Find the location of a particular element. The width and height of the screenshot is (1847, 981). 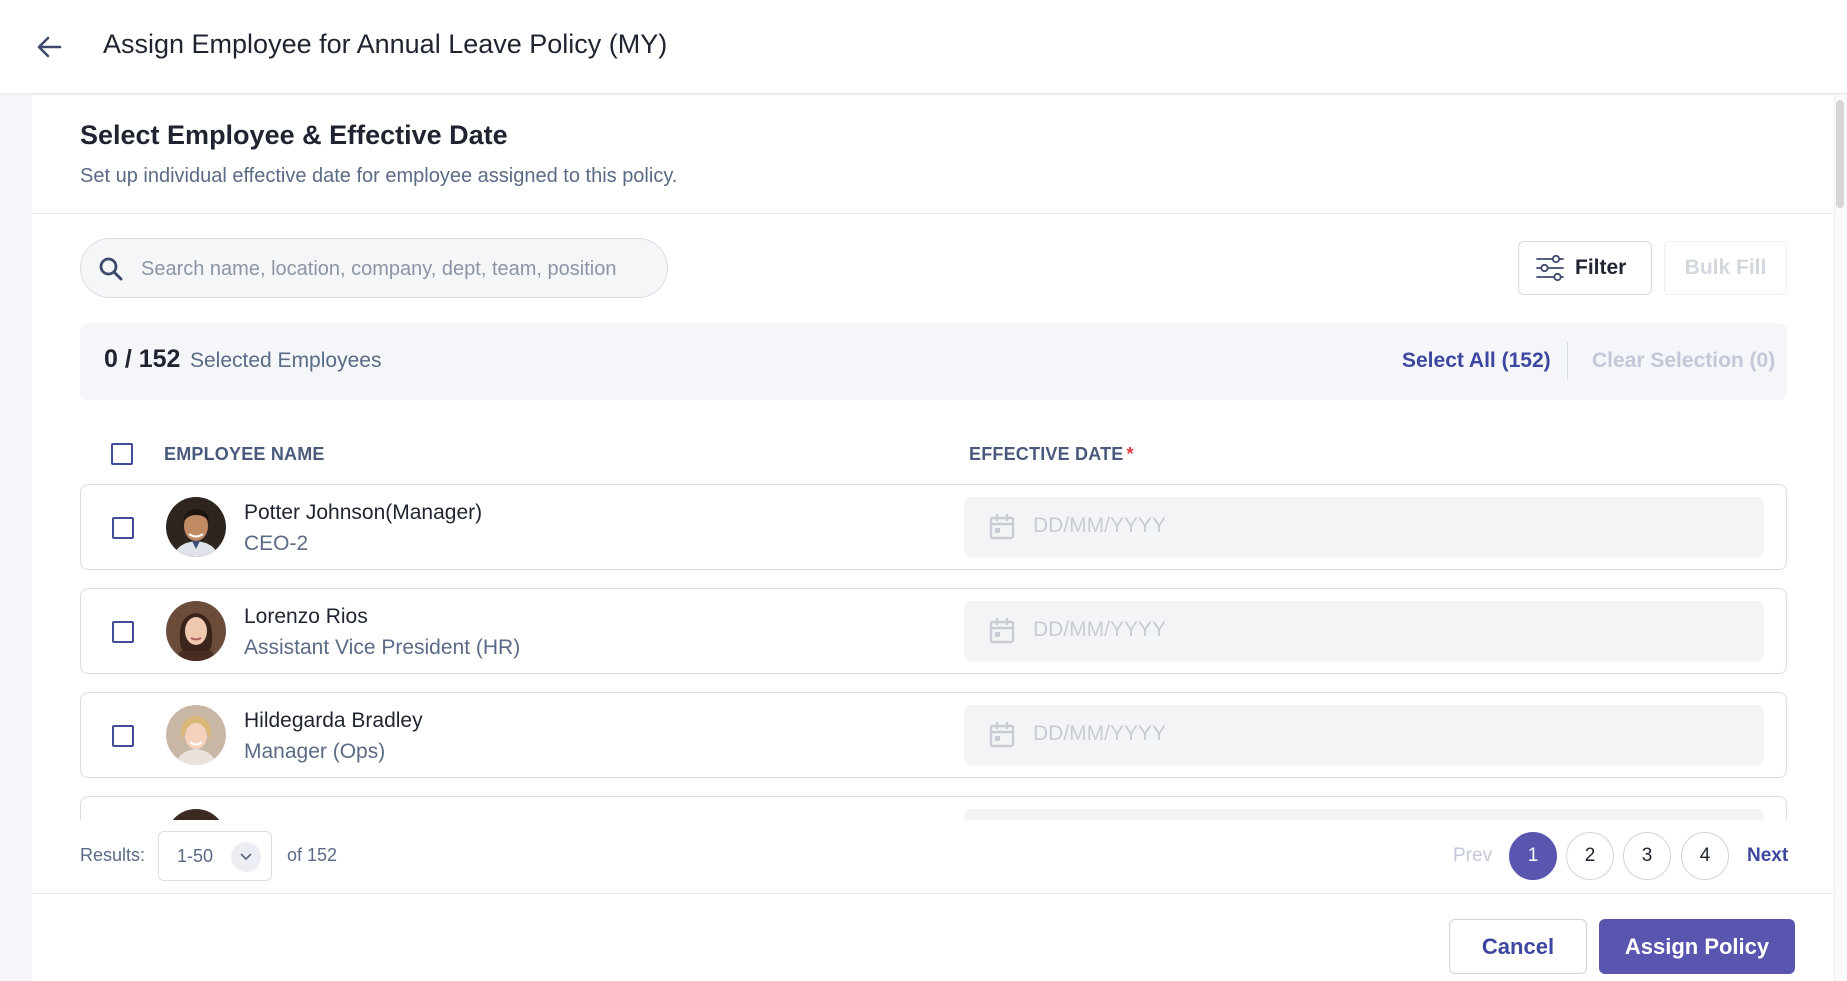

filter-button: Filter is located at coordinates (1585, 268).